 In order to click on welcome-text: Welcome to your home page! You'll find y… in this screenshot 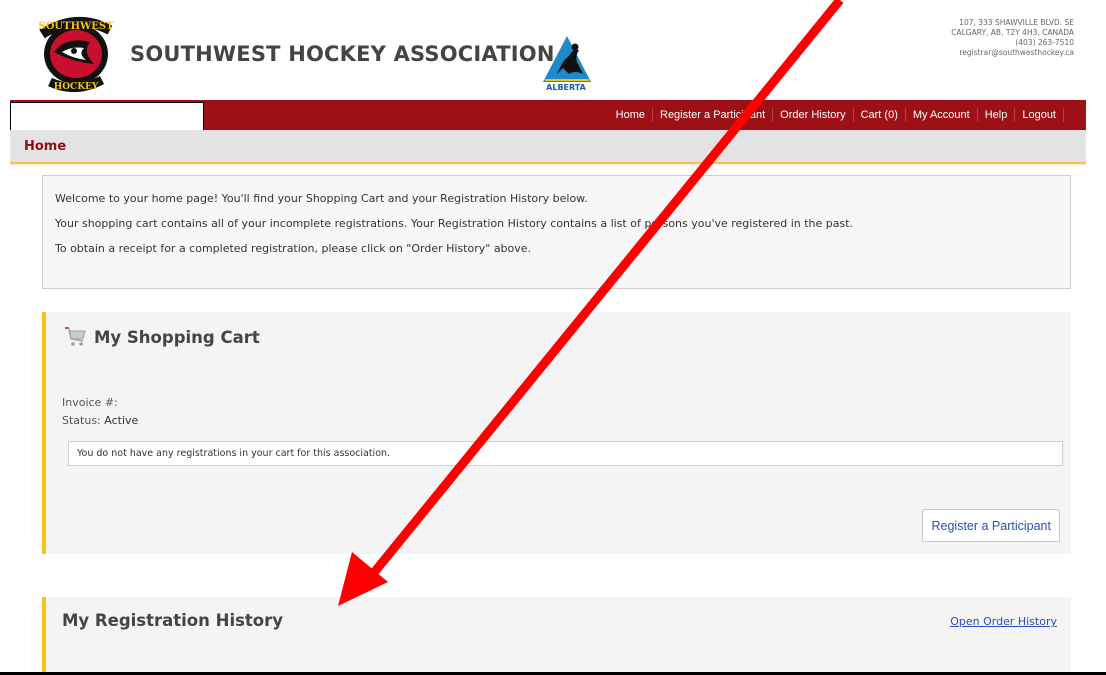, I will do `click(321, 198)`.